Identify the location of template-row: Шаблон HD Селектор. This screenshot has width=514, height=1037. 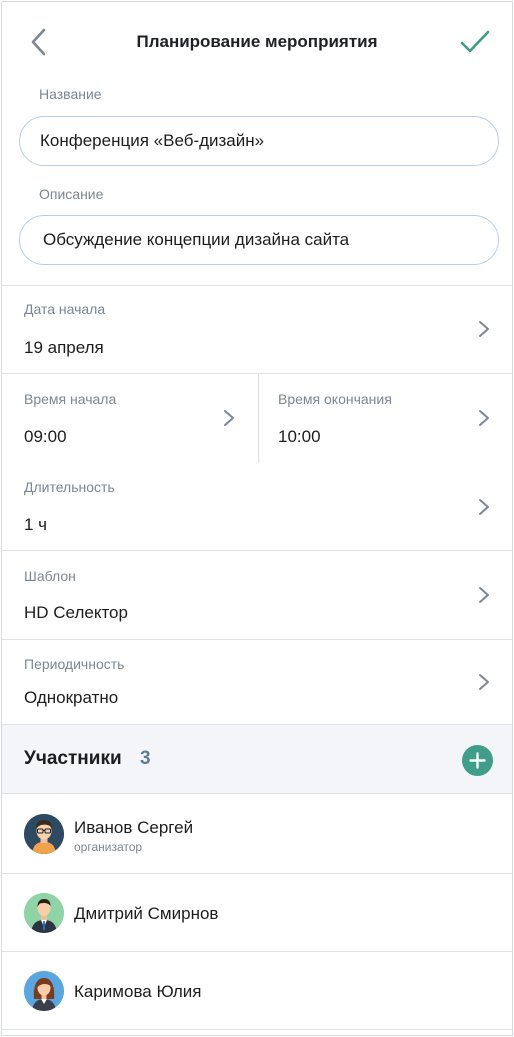
(257, 595).